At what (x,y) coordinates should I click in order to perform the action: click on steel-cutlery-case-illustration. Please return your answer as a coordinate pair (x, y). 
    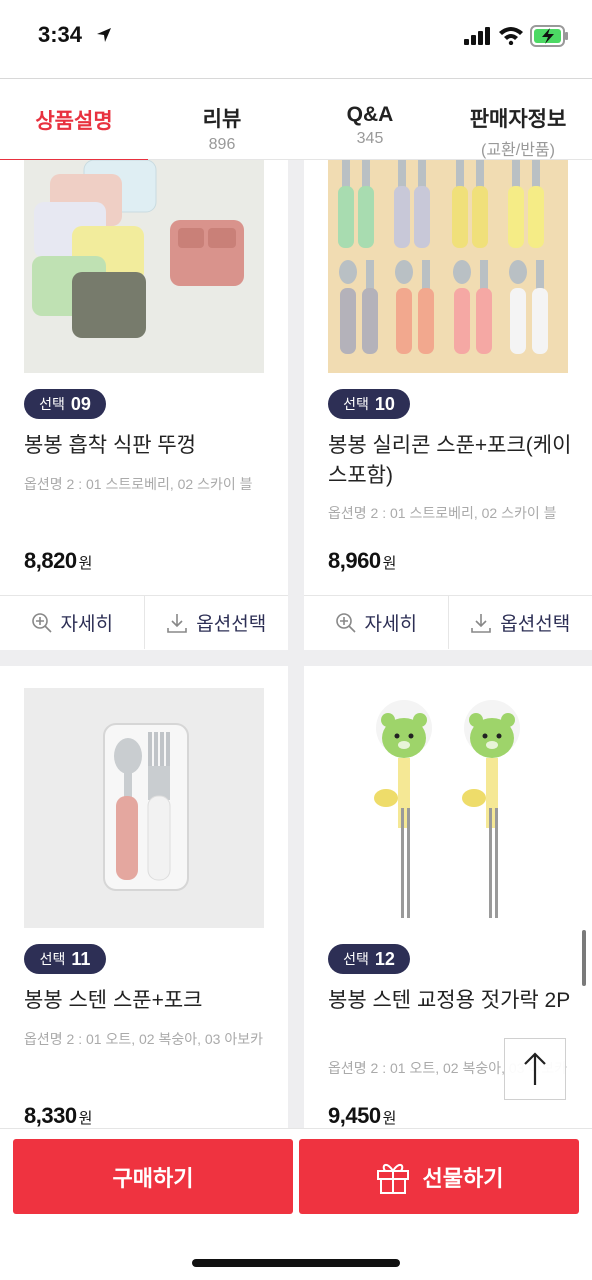
    Looking at the image, I should click on (146, 807).